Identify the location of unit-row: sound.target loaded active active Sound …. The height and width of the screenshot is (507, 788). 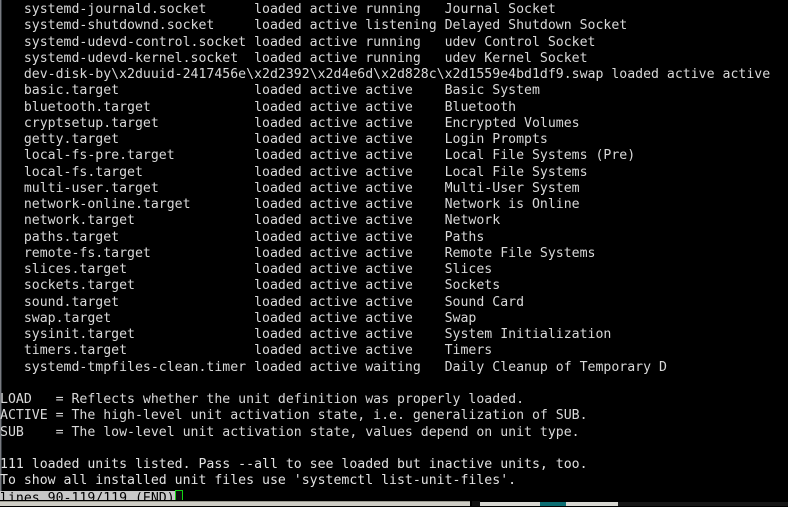
(262, 302).